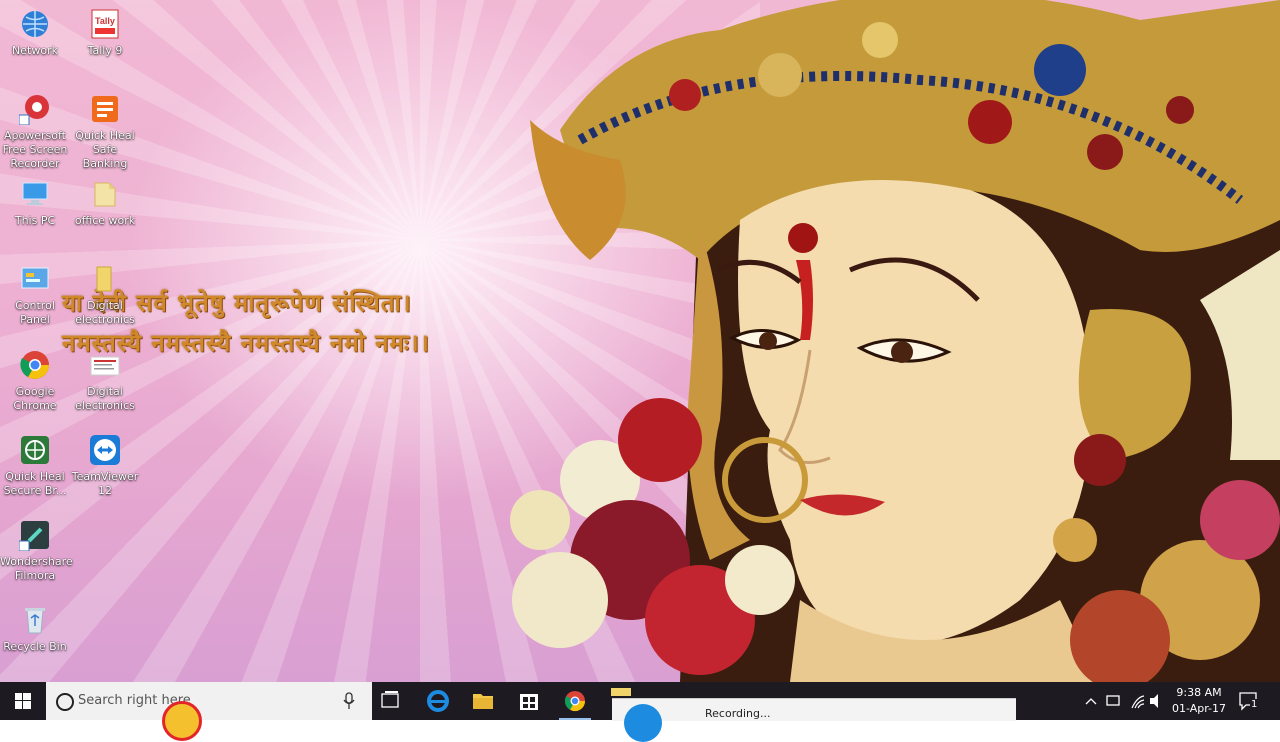  Describe the element at coordinates (35, 620) in the screenshot. I see `recycle-bin-icon` at that location.